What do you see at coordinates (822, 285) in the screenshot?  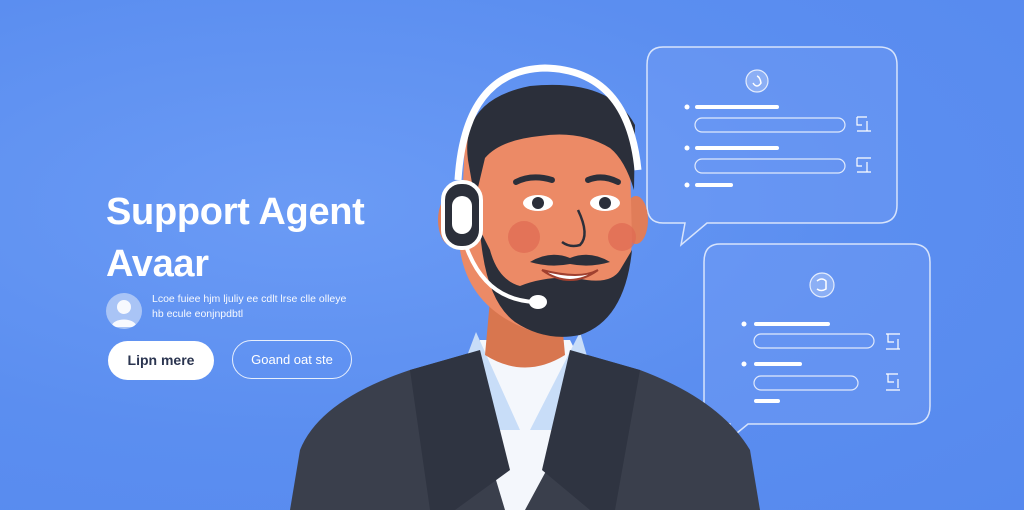 I see `chat-bubble-icon` at bounding box center [822, 285].